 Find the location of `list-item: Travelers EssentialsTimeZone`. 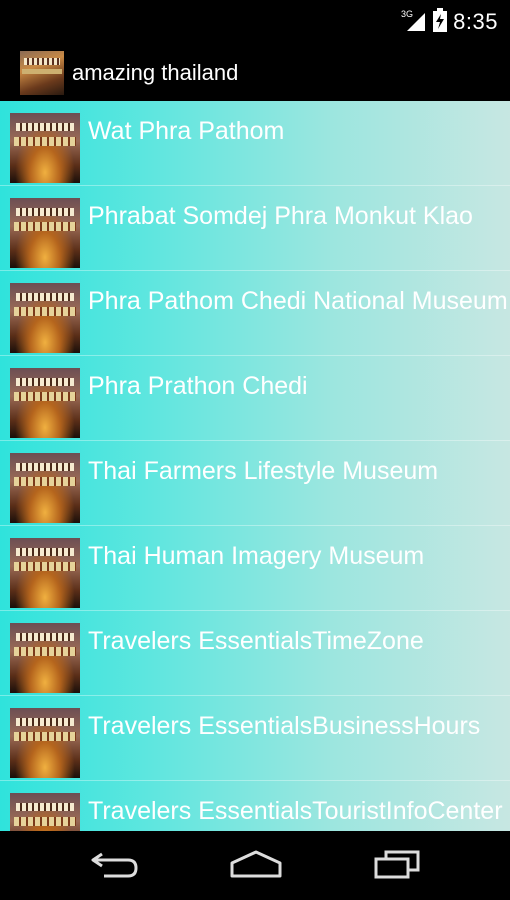

list-item: Travelers EssentialsTimeZone is located at coordinates (255, 653).